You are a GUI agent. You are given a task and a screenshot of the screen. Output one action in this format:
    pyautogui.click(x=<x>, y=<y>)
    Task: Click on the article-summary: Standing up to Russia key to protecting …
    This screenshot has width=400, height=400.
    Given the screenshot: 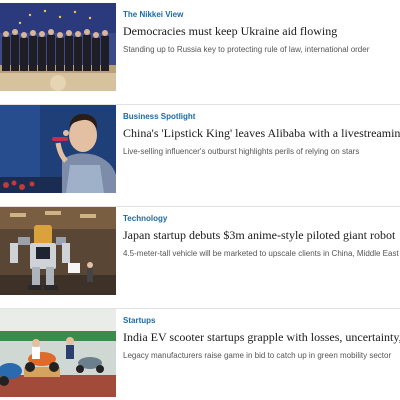 What is the action you would take?
    pyautogui.click(x=246, y=49)
    